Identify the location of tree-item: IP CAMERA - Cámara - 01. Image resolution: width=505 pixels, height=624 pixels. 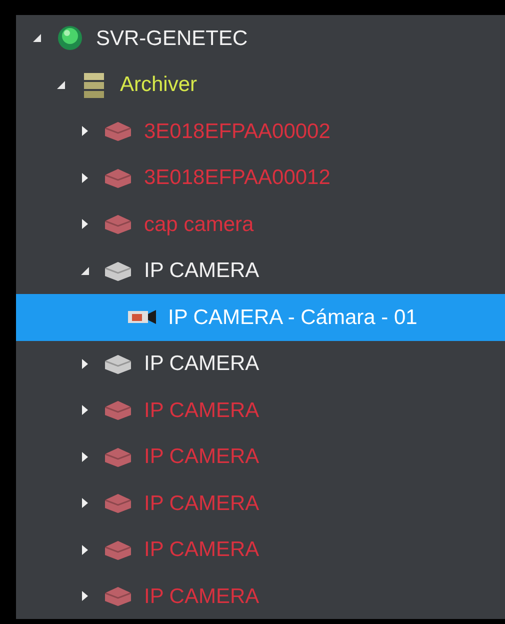
(260, 317).